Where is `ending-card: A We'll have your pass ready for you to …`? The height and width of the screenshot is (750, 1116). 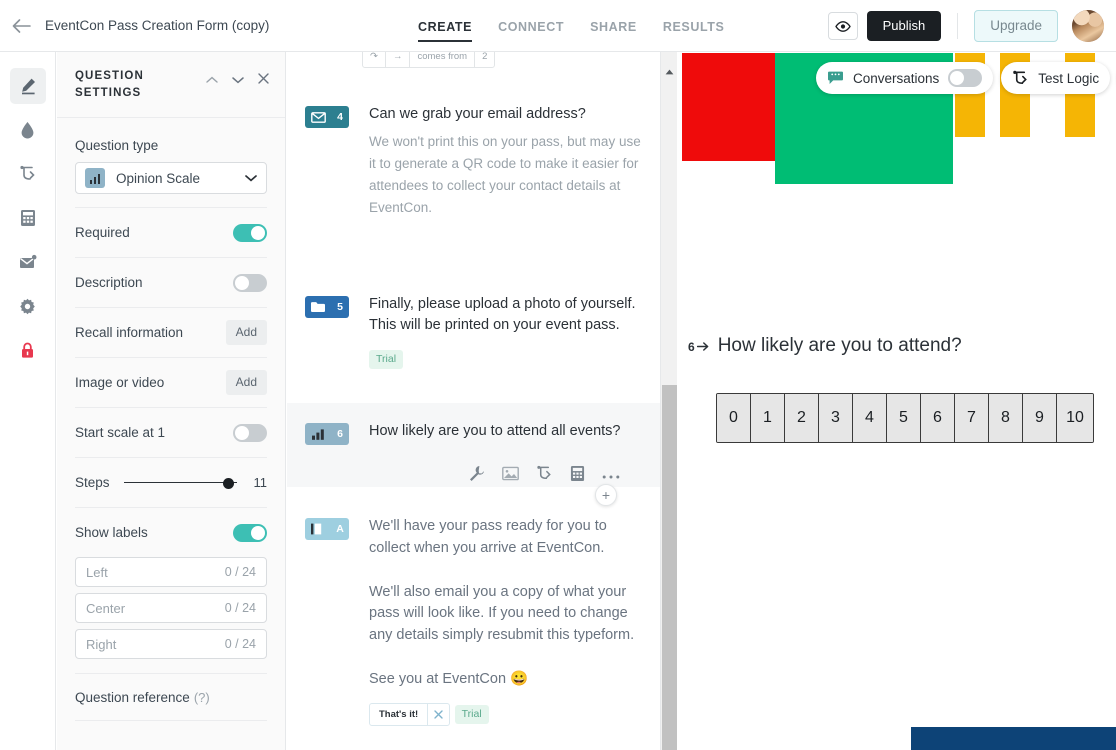 ending-card: A We'll have your pass ready for you to … is located at coordinates (473, 621).